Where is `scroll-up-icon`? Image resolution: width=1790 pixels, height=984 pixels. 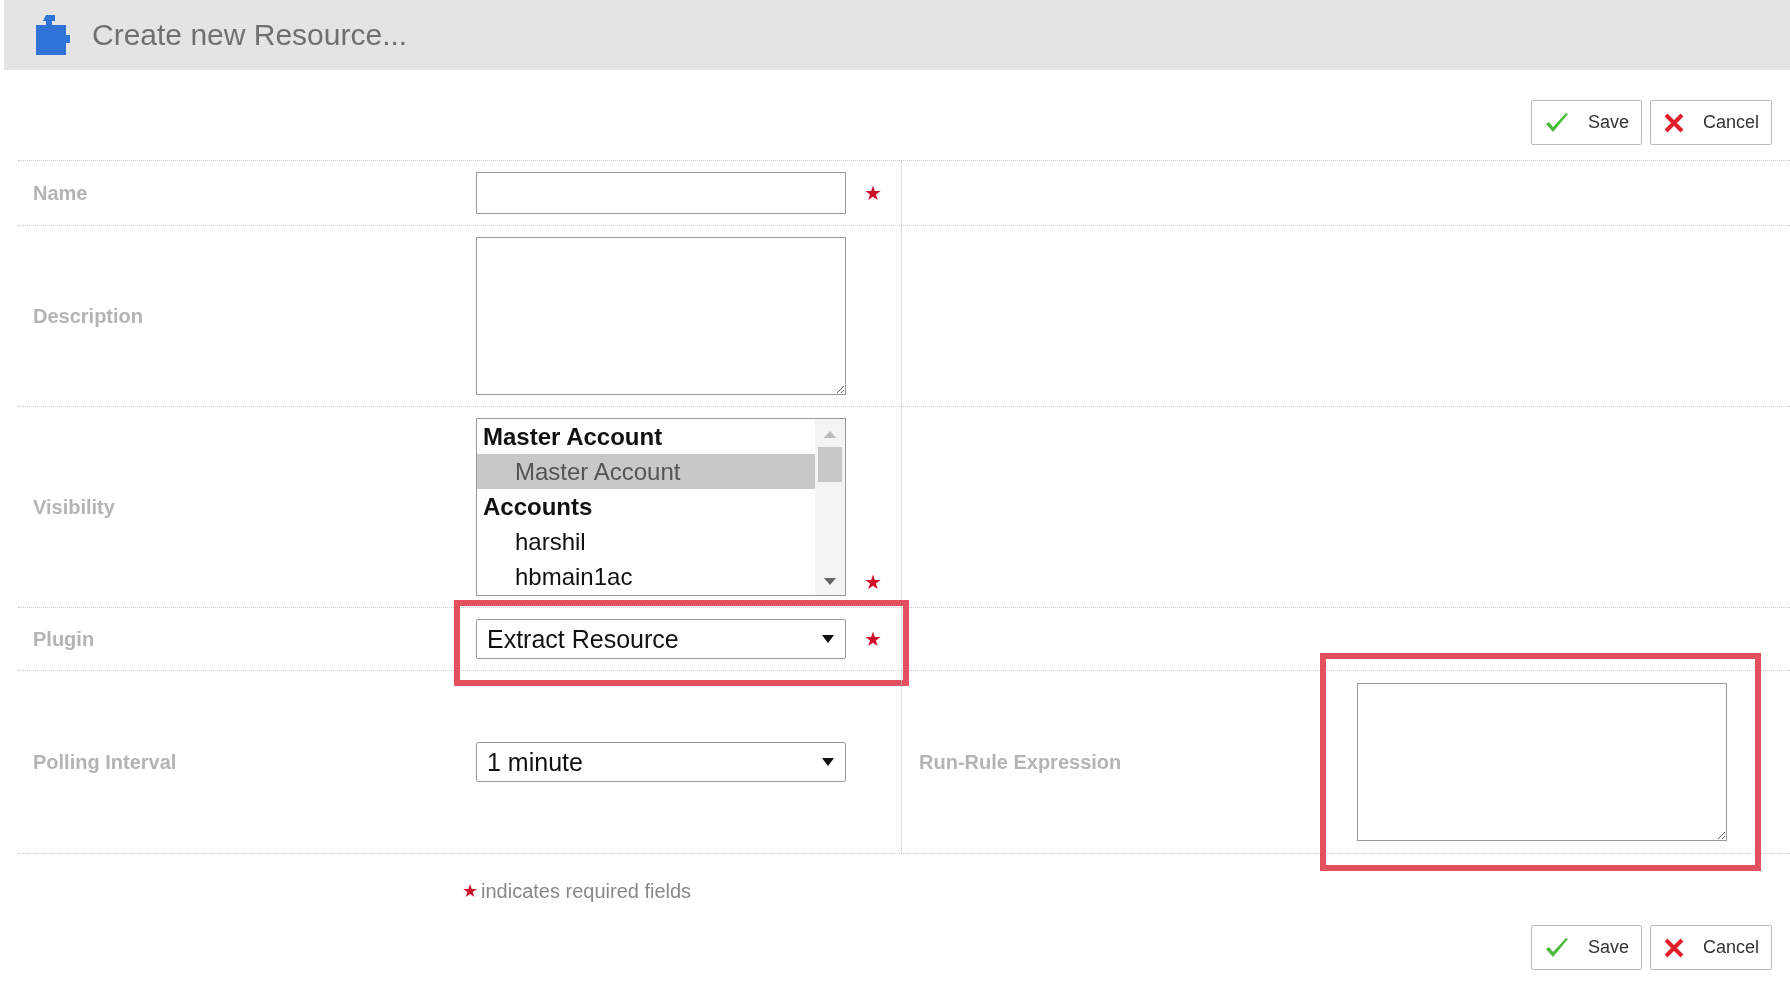
scroll-up-icon is located at coordinates (830, 434).